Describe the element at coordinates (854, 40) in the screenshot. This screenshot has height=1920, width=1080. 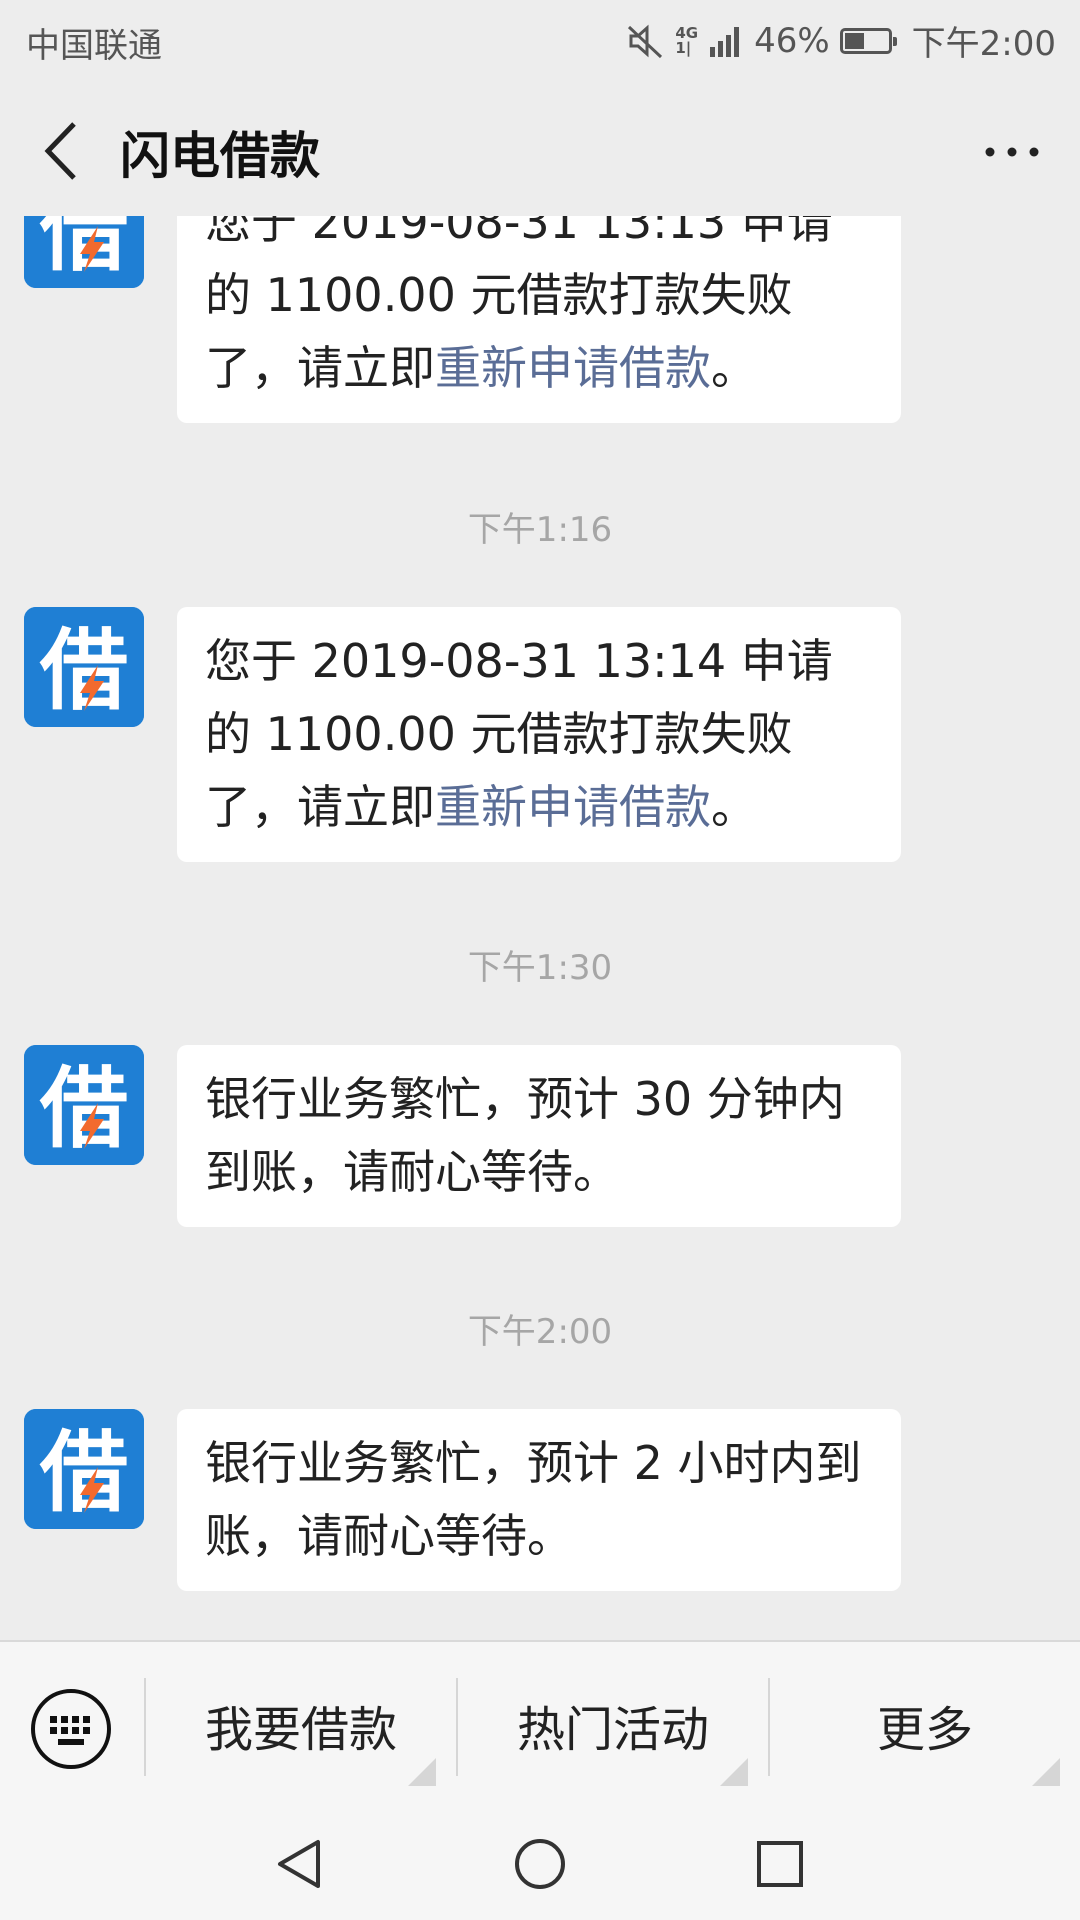
I see `battery-fill` at that location.